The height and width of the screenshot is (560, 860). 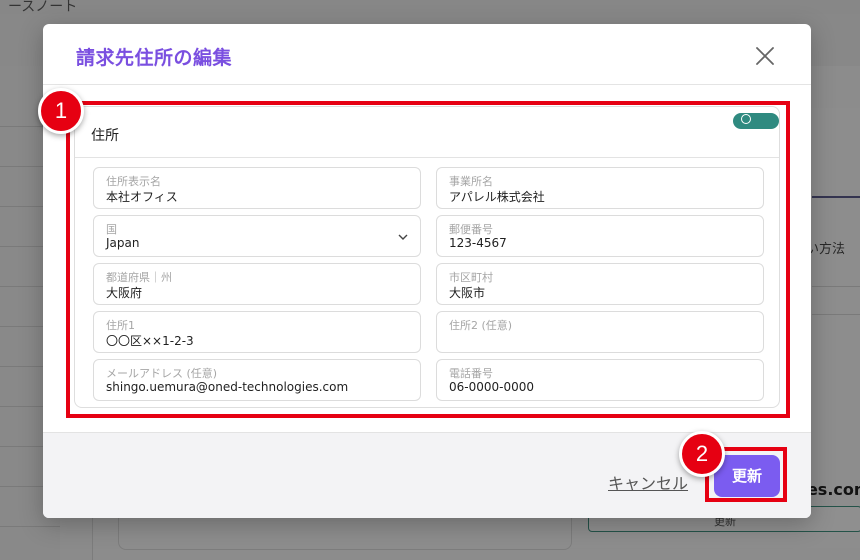 I want to click on close-icon, so click(x=765, y=56).